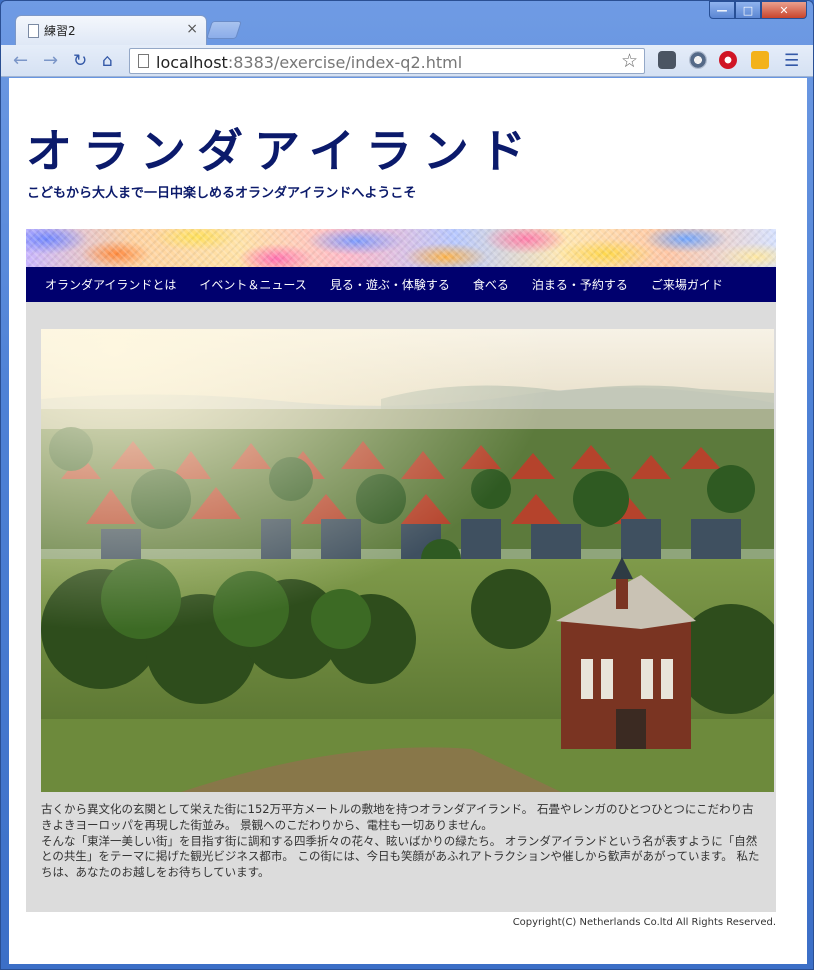  I want to click on home-icon: ⌂, so click(107, 61).